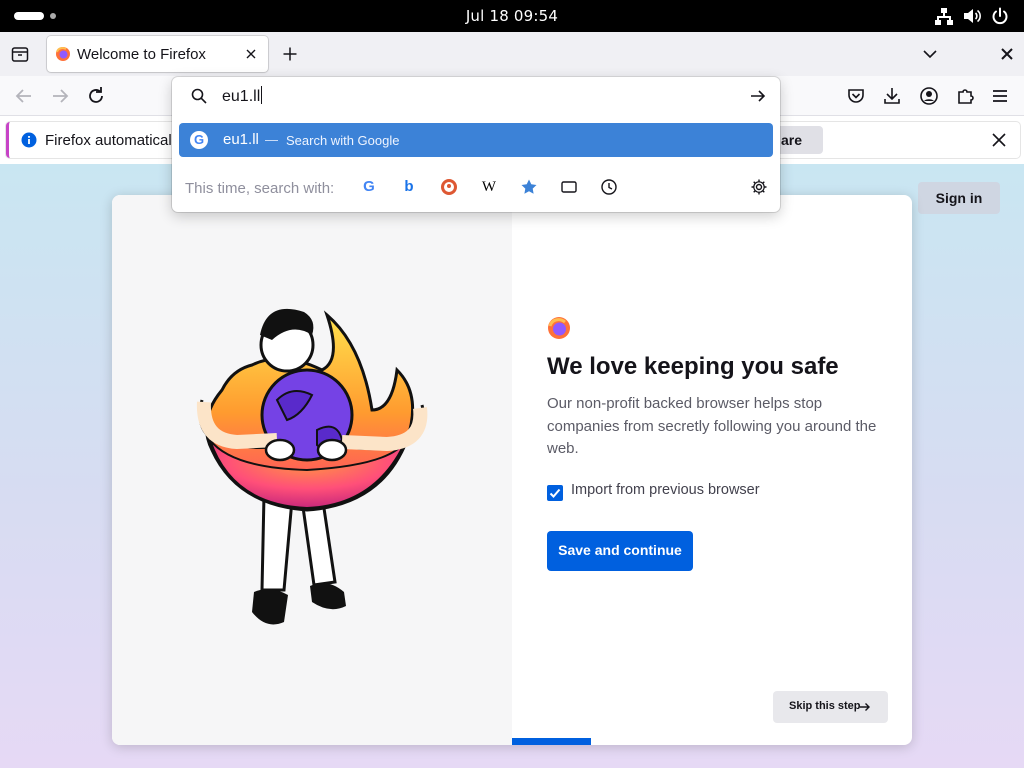 The height and width of the screenshot is (768, 1024). What do you see at coordinates (141, 54) in the screenshot?
I see `tab-title: Welcome to Firefox` at bounding box center [141, 54].